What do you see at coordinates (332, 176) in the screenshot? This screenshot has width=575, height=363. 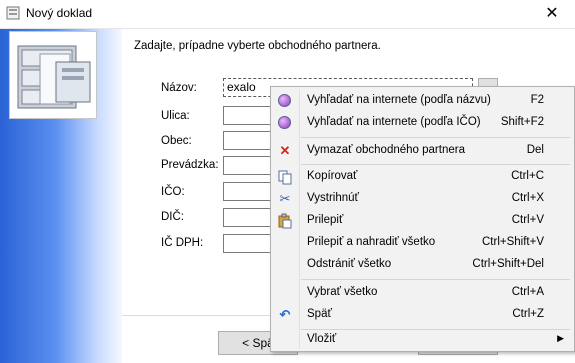 I see `menu-item-label: Kopírovať` at bounding box center [332, 176].